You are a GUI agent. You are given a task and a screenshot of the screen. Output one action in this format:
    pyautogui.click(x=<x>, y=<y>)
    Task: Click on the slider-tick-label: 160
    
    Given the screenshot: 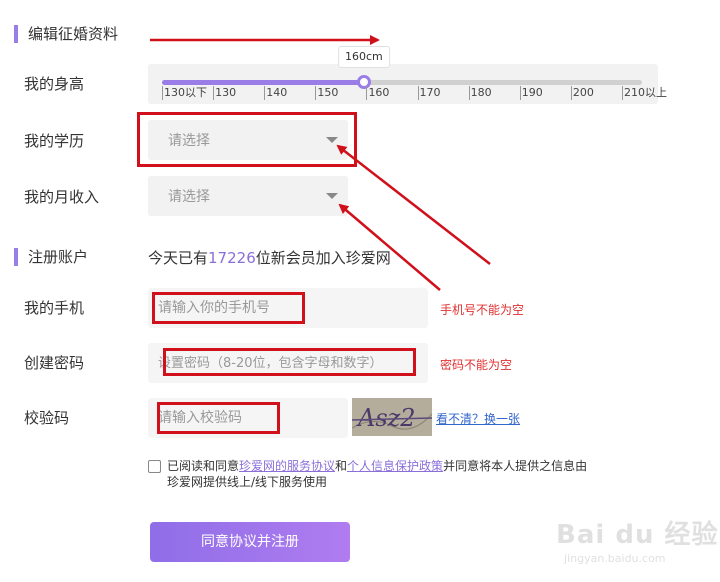 What is the action you would take?
    pyautogui.click(x=378, y=93)
    